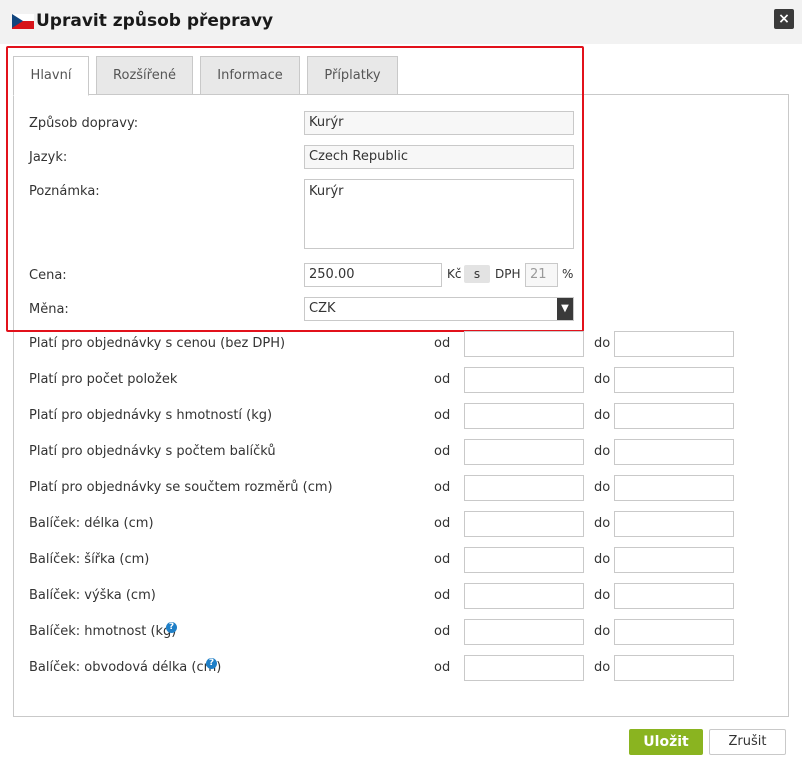  Describe the element at coordinates (747, 742) in the screenshot. I see `cancel-button: Zrušit` at that location.